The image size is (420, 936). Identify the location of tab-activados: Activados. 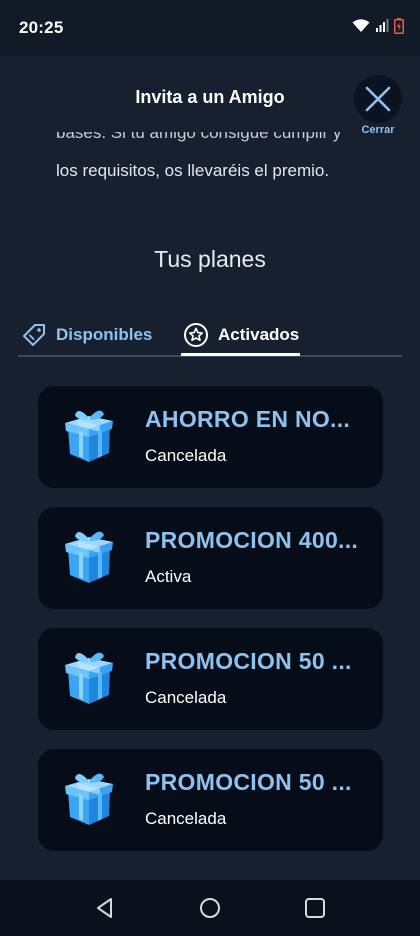
(241, 335).